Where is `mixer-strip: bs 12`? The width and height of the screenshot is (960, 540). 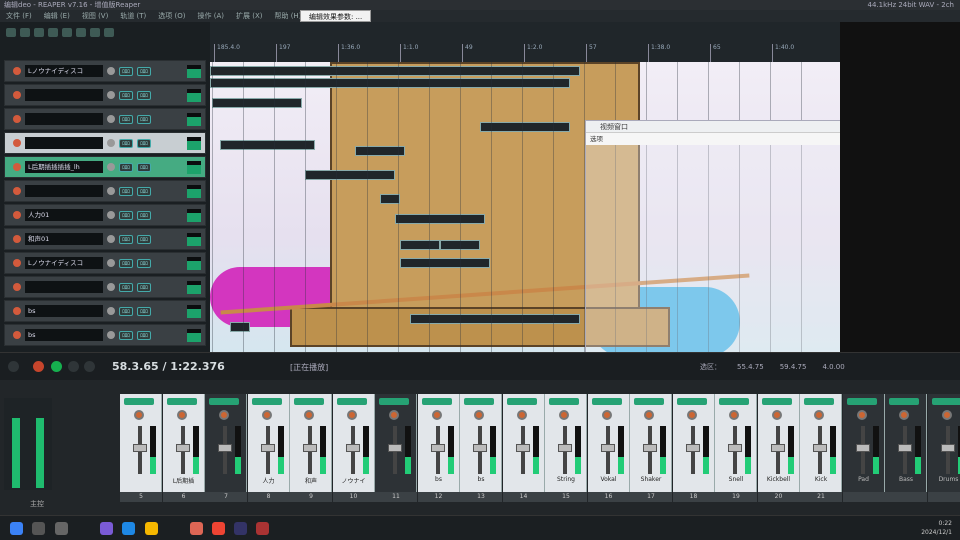
mixer-strip: bs 12 is located at coordinates (438, 448).